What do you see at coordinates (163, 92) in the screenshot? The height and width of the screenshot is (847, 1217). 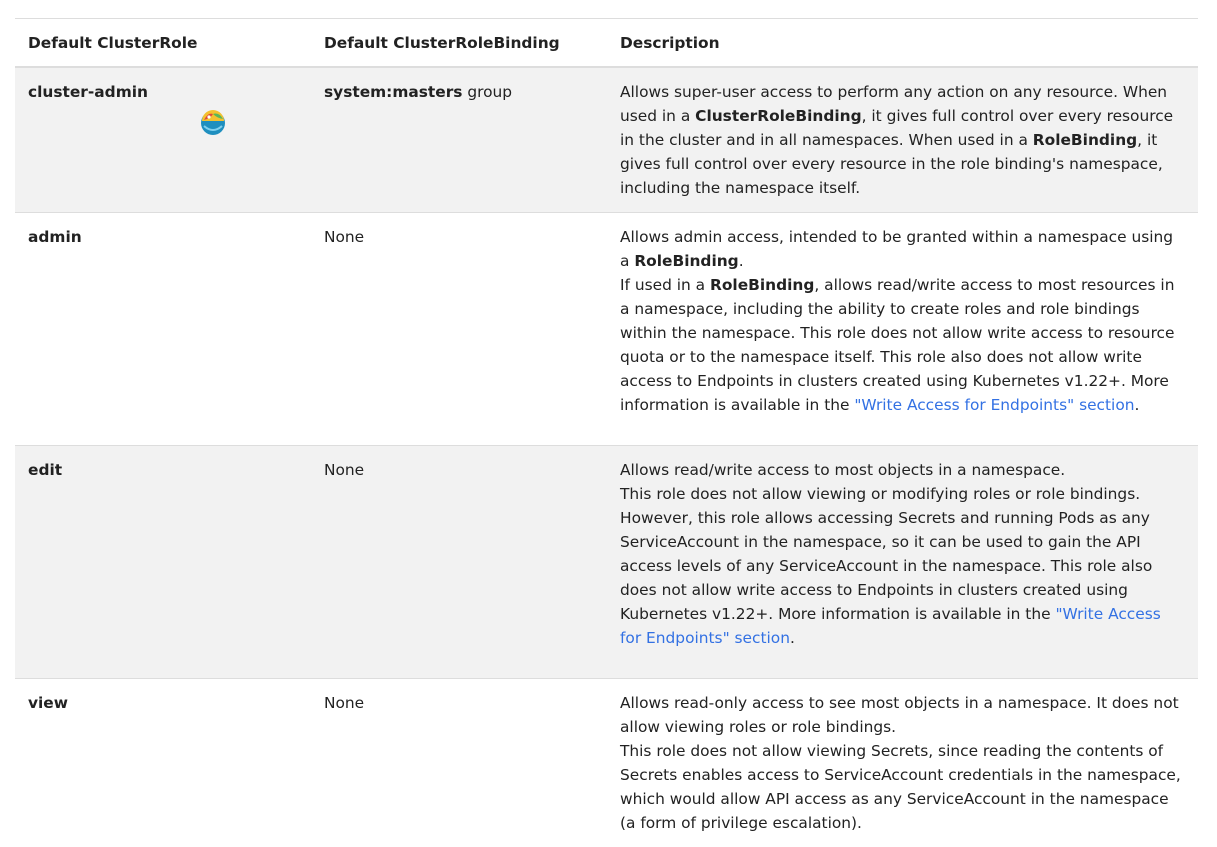 I see `role-cell-wrapper: cluster-admin` at bounding box center [163, 92].